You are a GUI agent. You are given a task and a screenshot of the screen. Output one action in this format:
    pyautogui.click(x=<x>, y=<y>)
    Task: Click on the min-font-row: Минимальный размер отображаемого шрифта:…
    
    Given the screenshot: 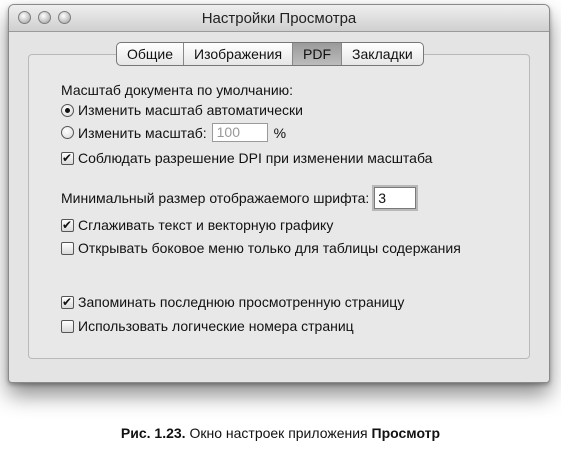 What is the action you would take?
    pyautogui.click(x=239, y=198)
    